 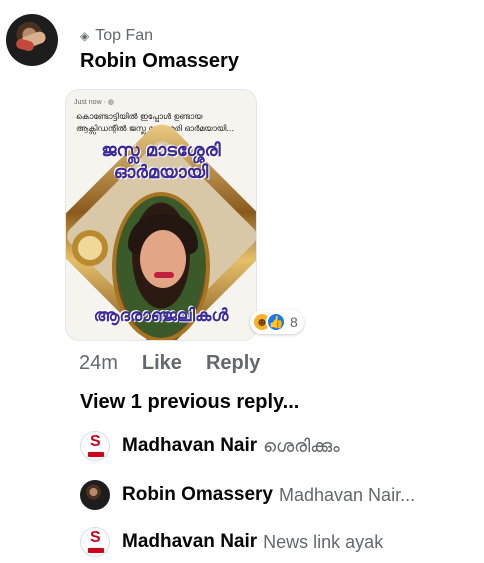 I want to click on like-reaction-icon: 👍, so click(x=276, y=322).